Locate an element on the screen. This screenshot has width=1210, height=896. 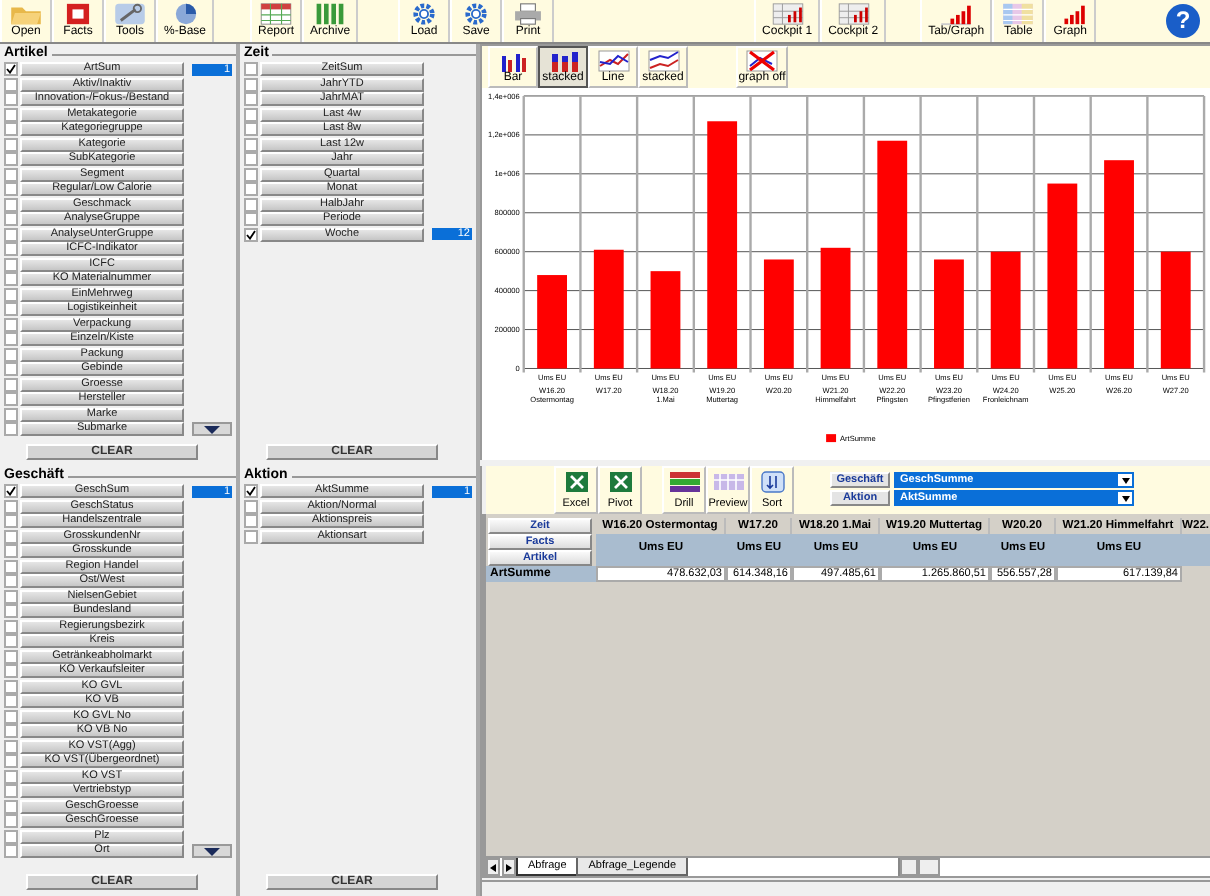
right-triangle-icon is located at coordinates (509, 867).